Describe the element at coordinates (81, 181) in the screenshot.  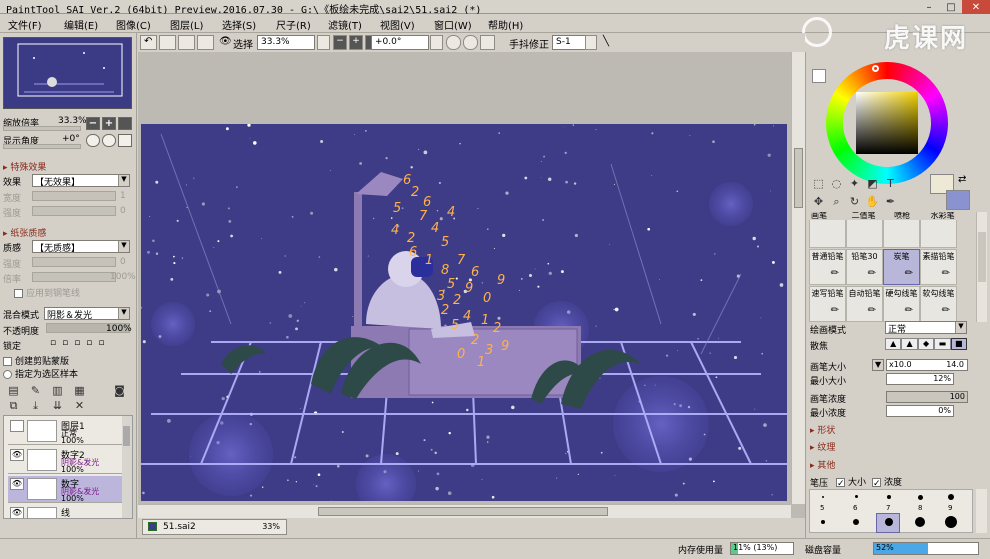
I see `effect-select: 【无效果】 ▼` at that location.